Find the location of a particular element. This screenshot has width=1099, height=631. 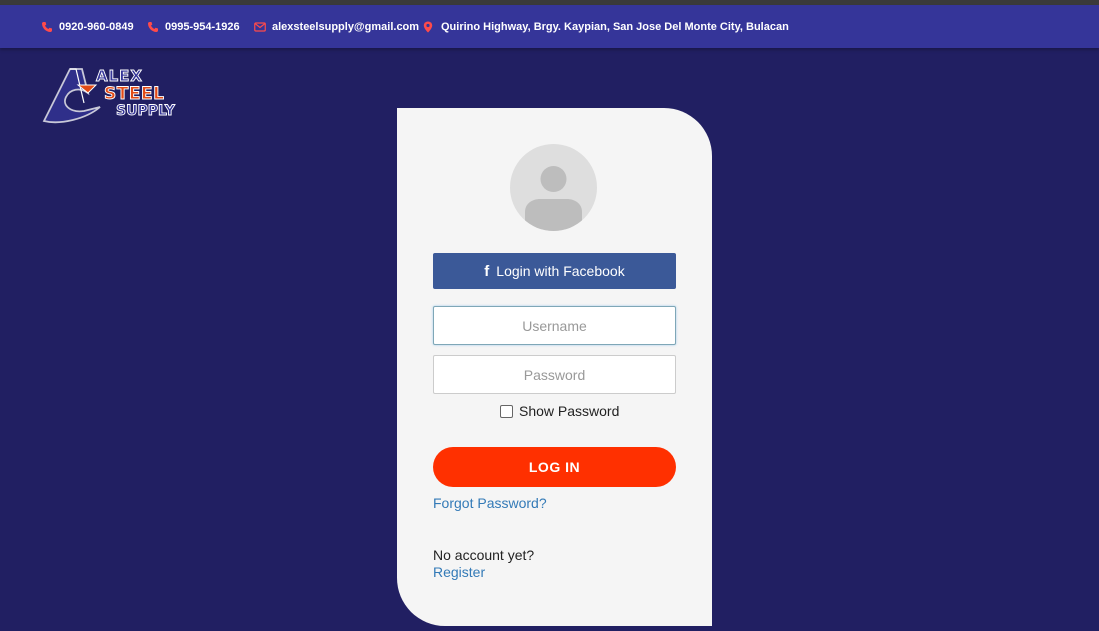

login-with-facebook-button: f Login with Facebook is located at coordinates (554, 271).